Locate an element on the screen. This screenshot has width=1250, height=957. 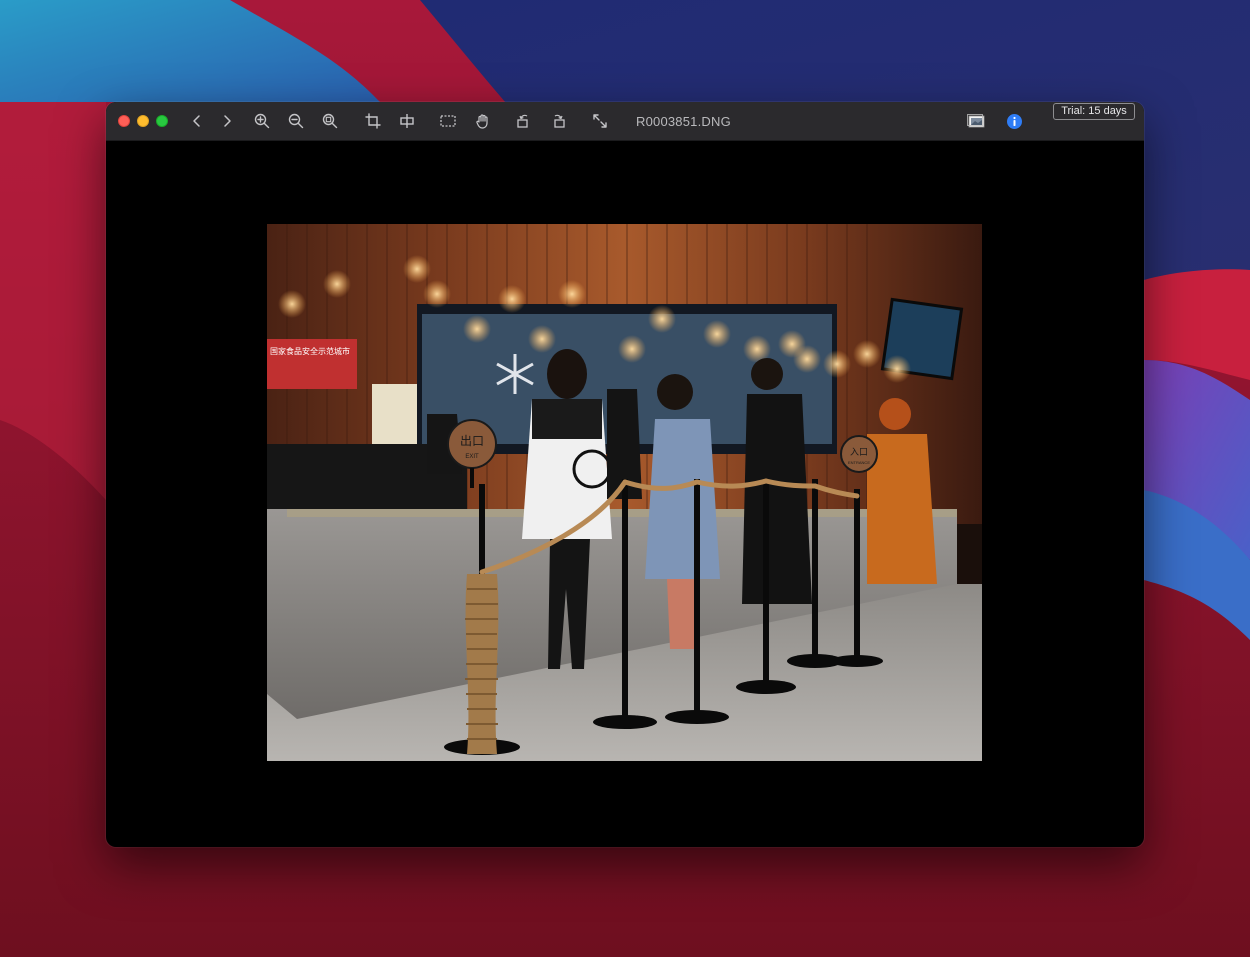
expand-icon is located at coordinates (600, 121).